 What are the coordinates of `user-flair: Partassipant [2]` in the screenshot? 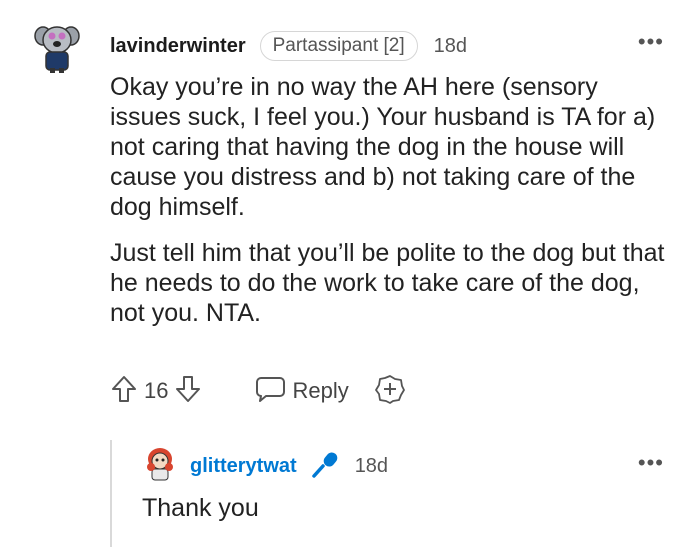 It's located at (338, 46).